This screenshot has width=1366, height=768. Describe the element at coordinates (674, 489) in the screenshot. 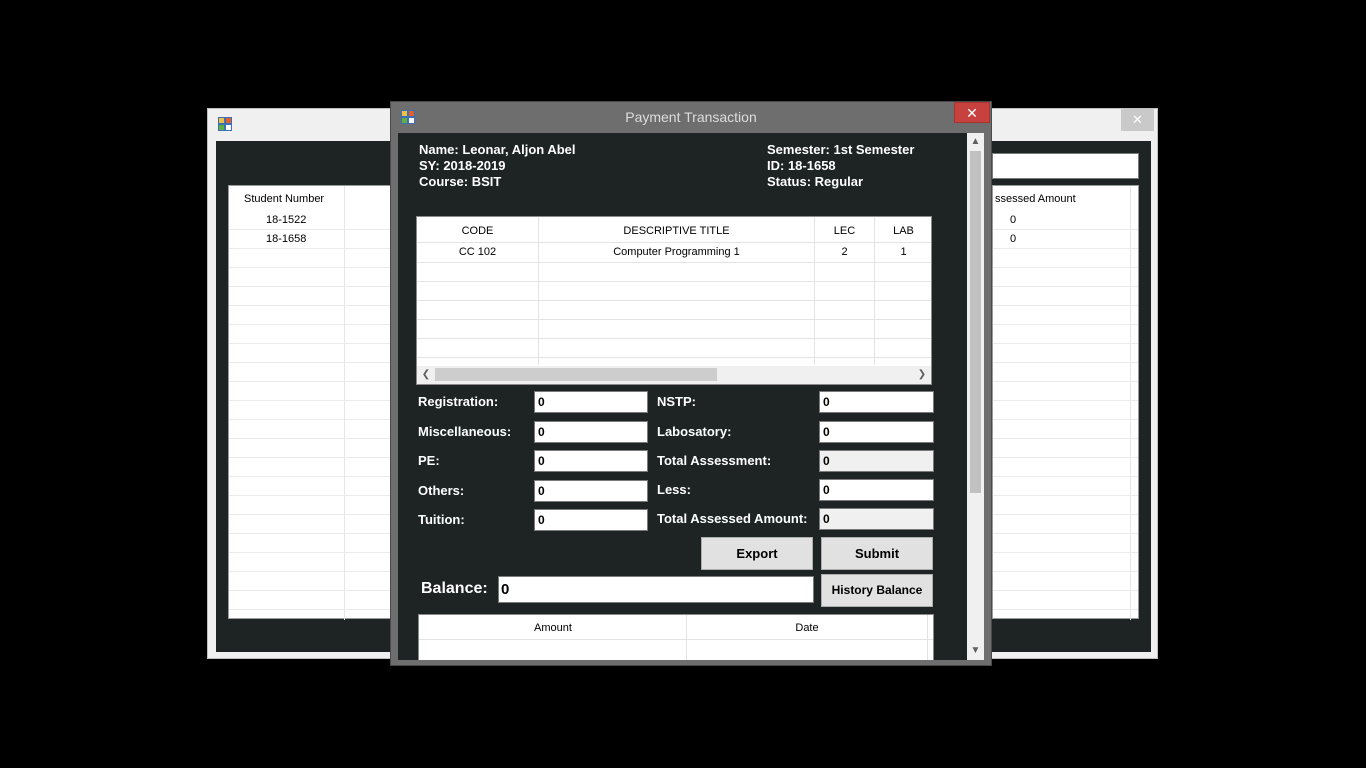

I see `less-label: Less:` at that location.